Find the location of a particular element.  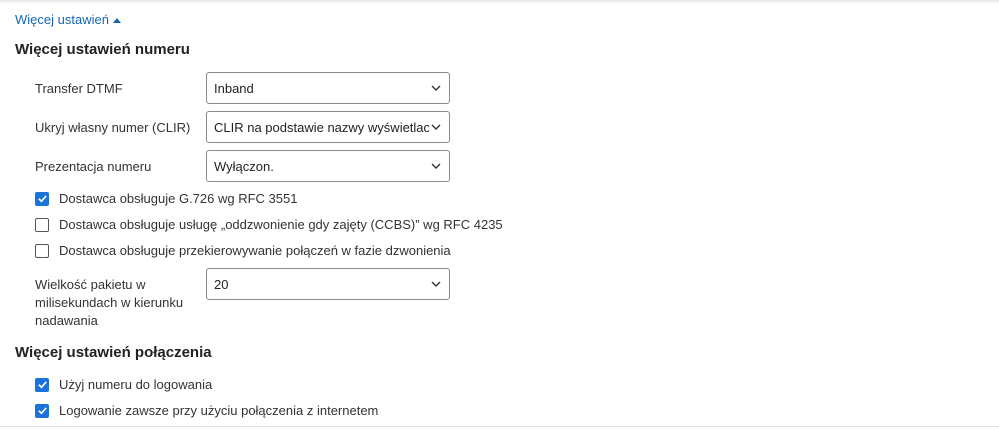

more-settings-toggle: Więcej ustawień is located at coordinates (68, 19).